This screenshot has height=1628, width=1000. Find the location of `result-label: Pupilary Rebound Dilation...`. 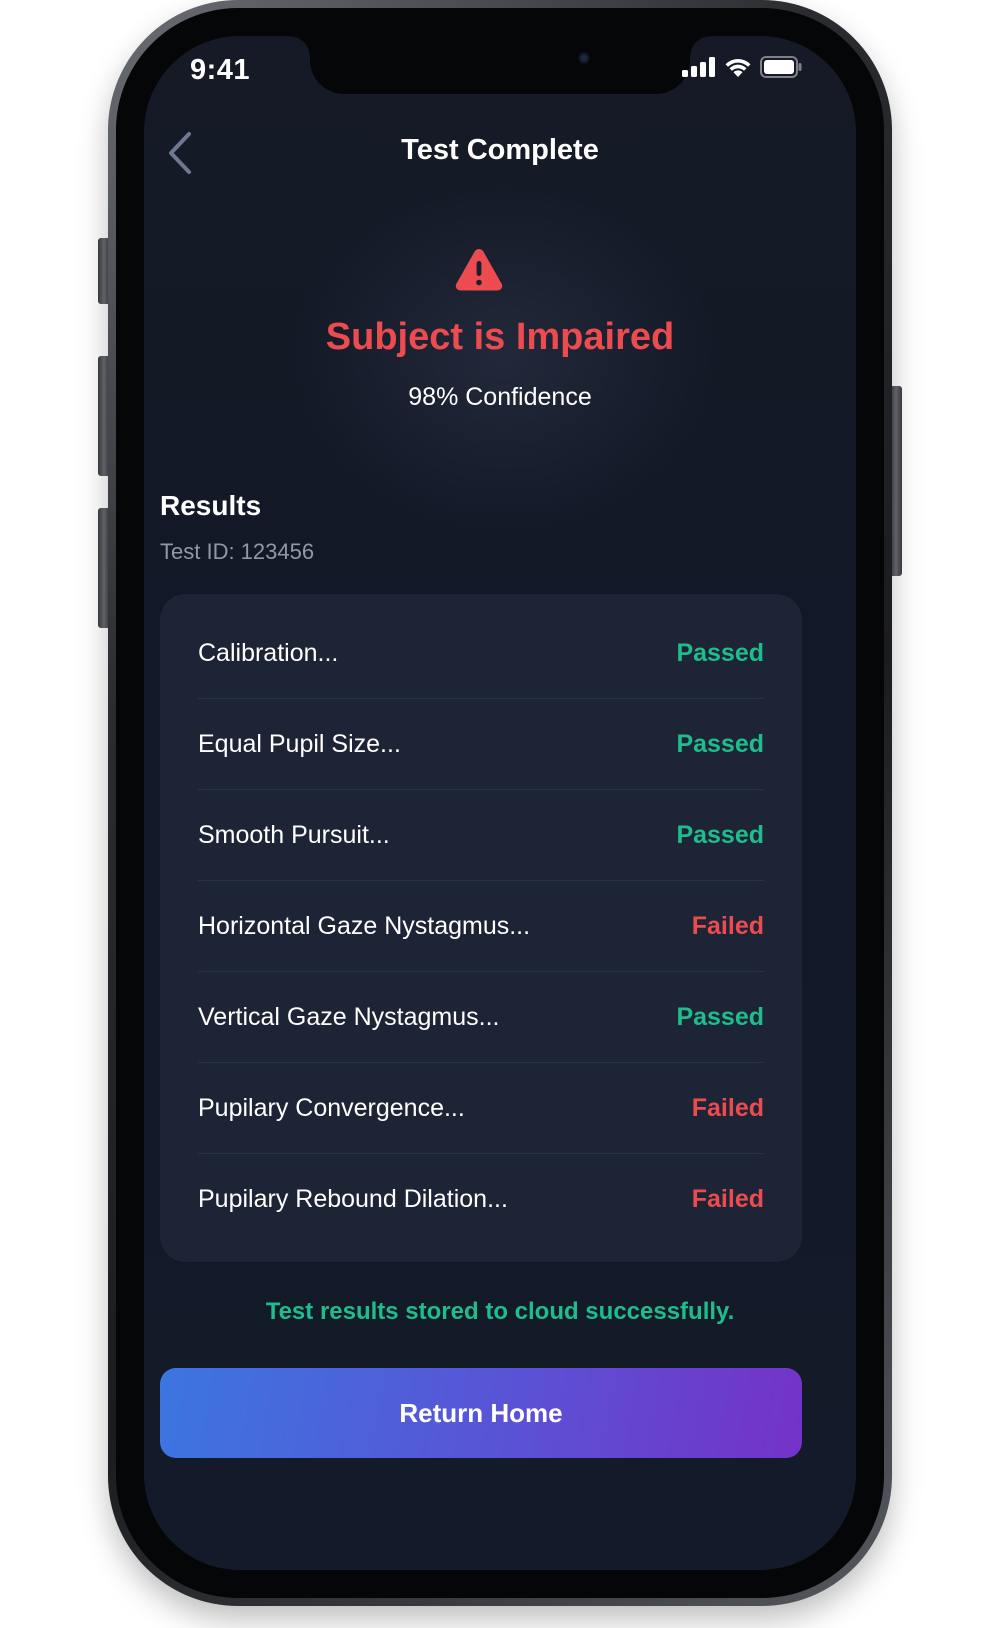

result-label: Pupilary Rebound Dilation... is located at coordinates (353, 1199).